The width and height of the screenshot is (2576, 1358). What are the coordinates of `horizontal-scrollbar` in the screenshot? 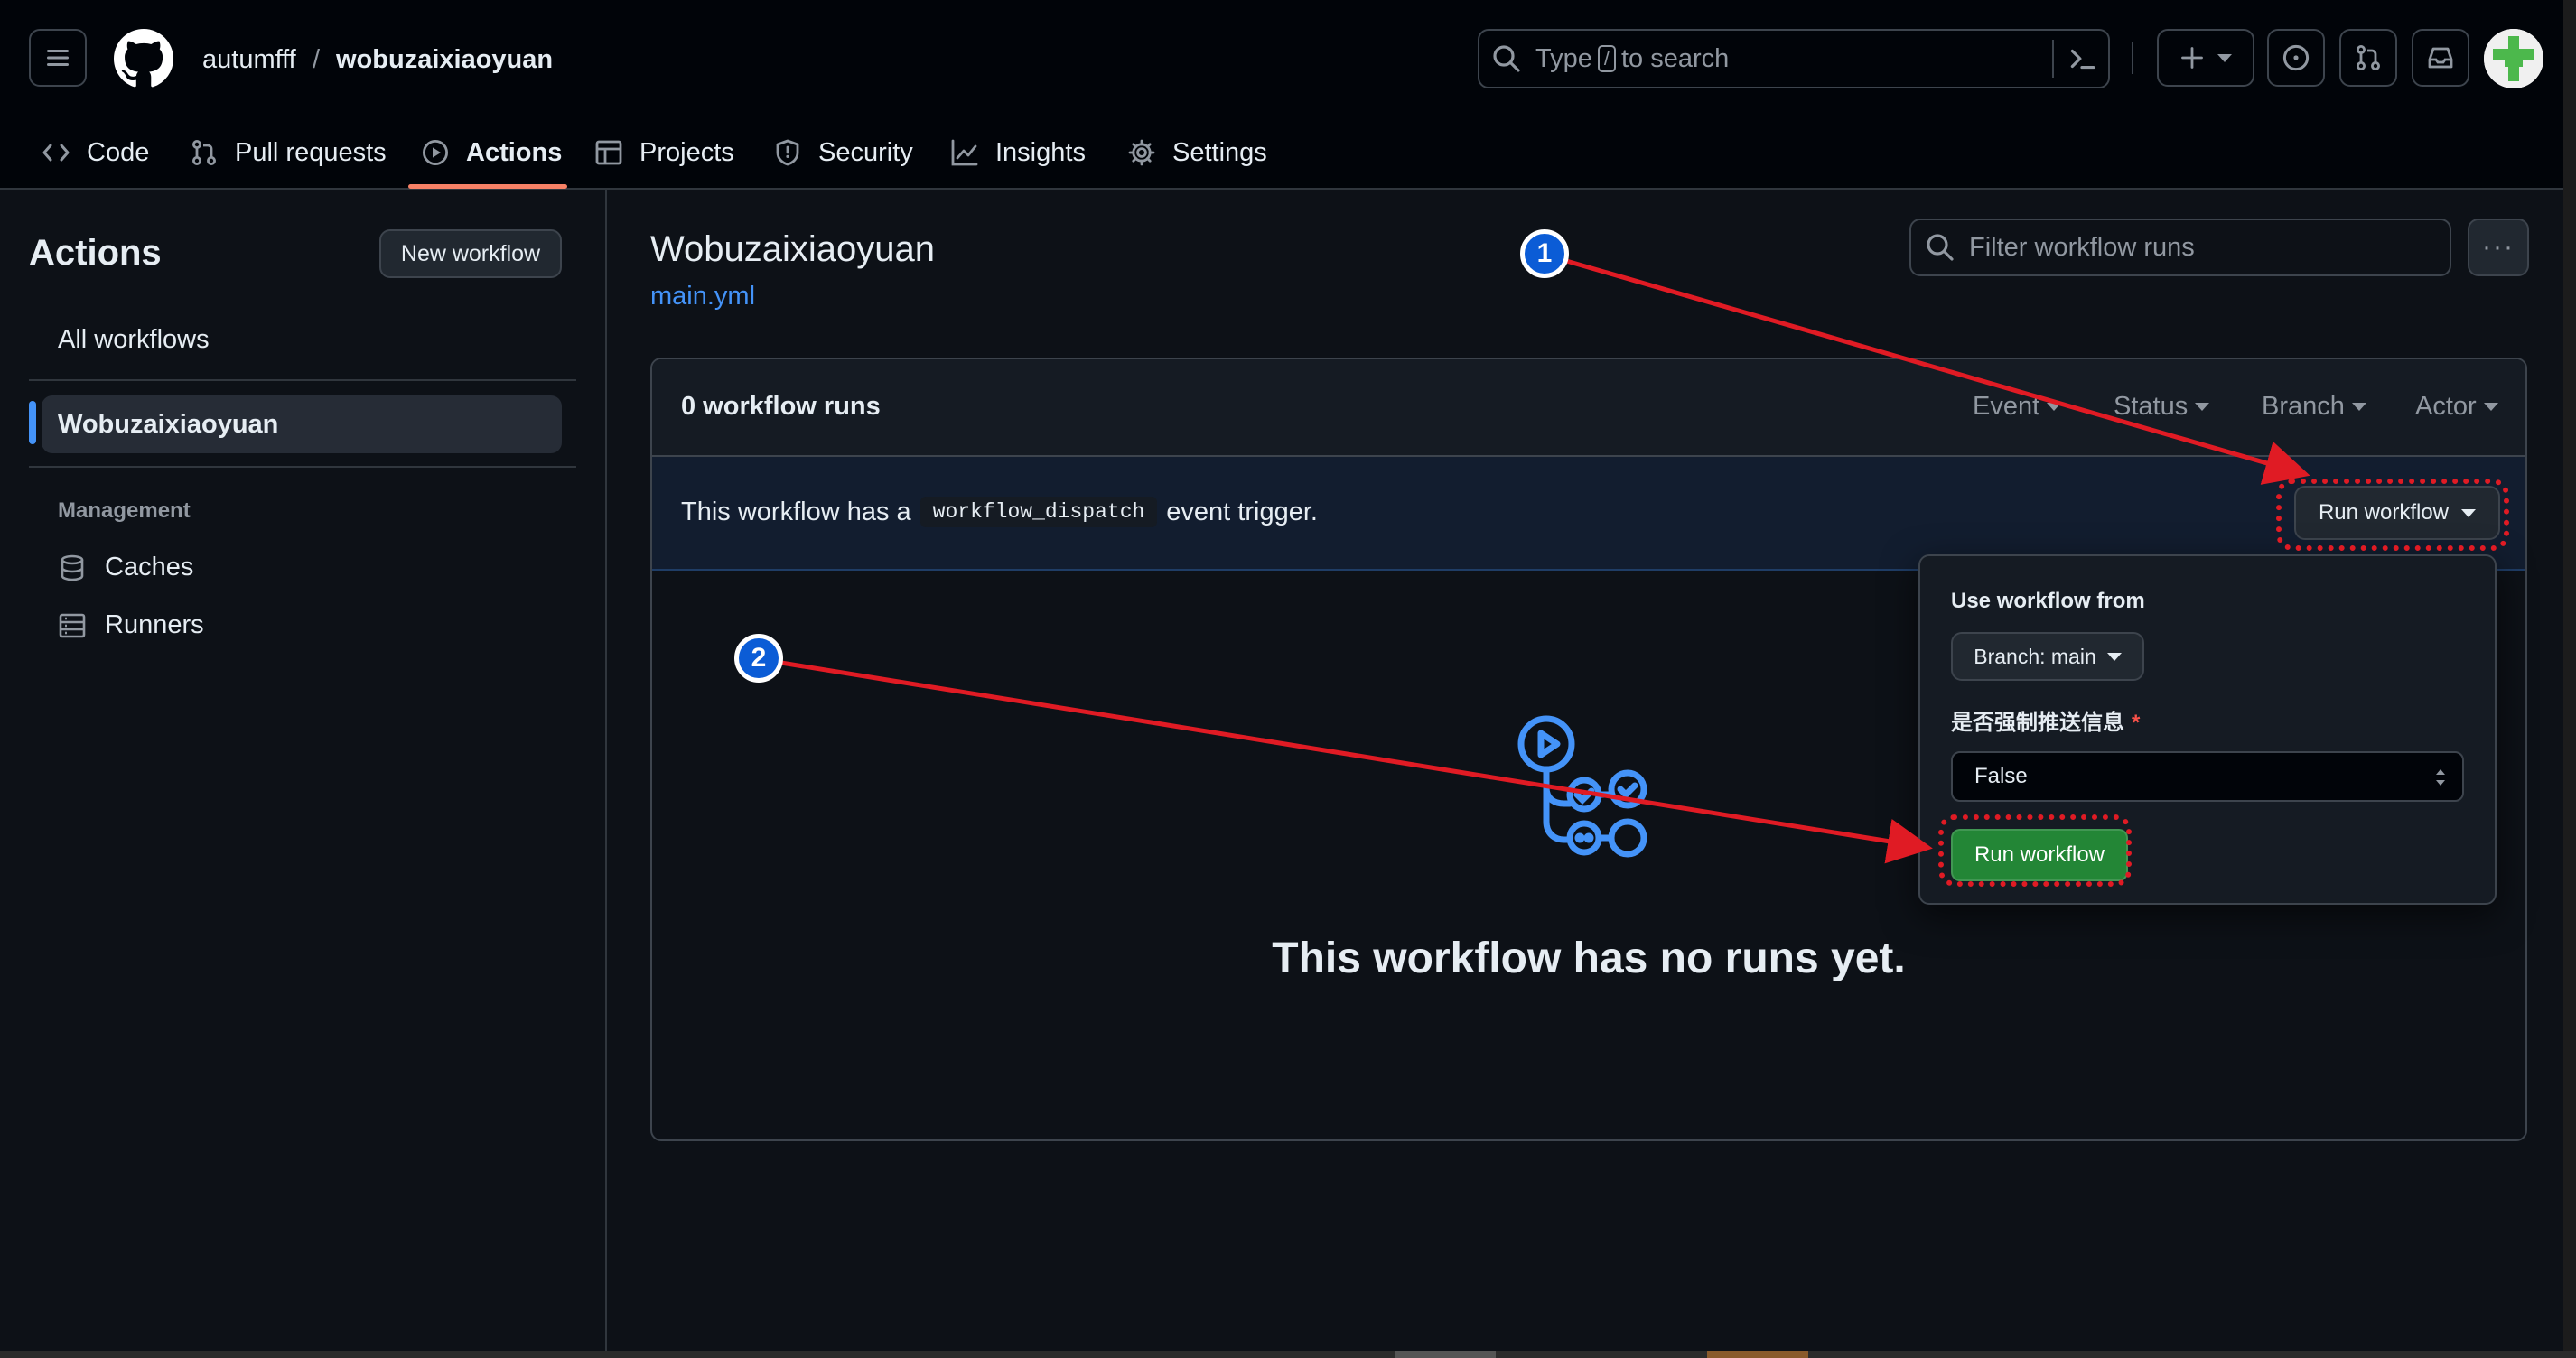 It's located at (1288, 1354).